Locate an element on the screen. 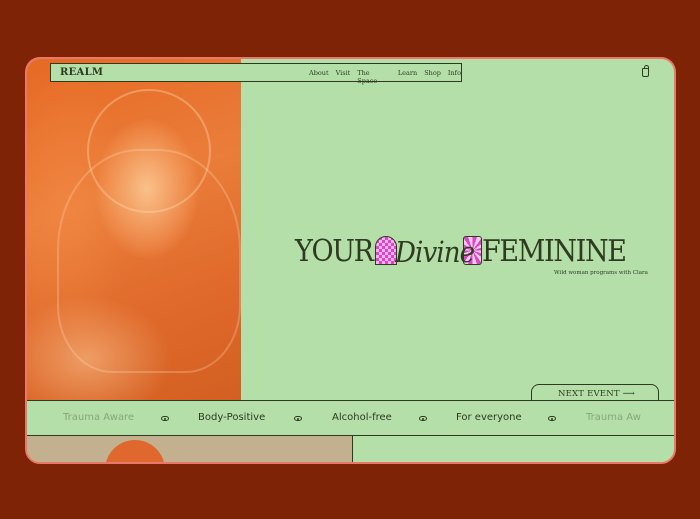 This screenshot has height=519, width=700. checkered-arch-icon is located at coordinates (386, 250).